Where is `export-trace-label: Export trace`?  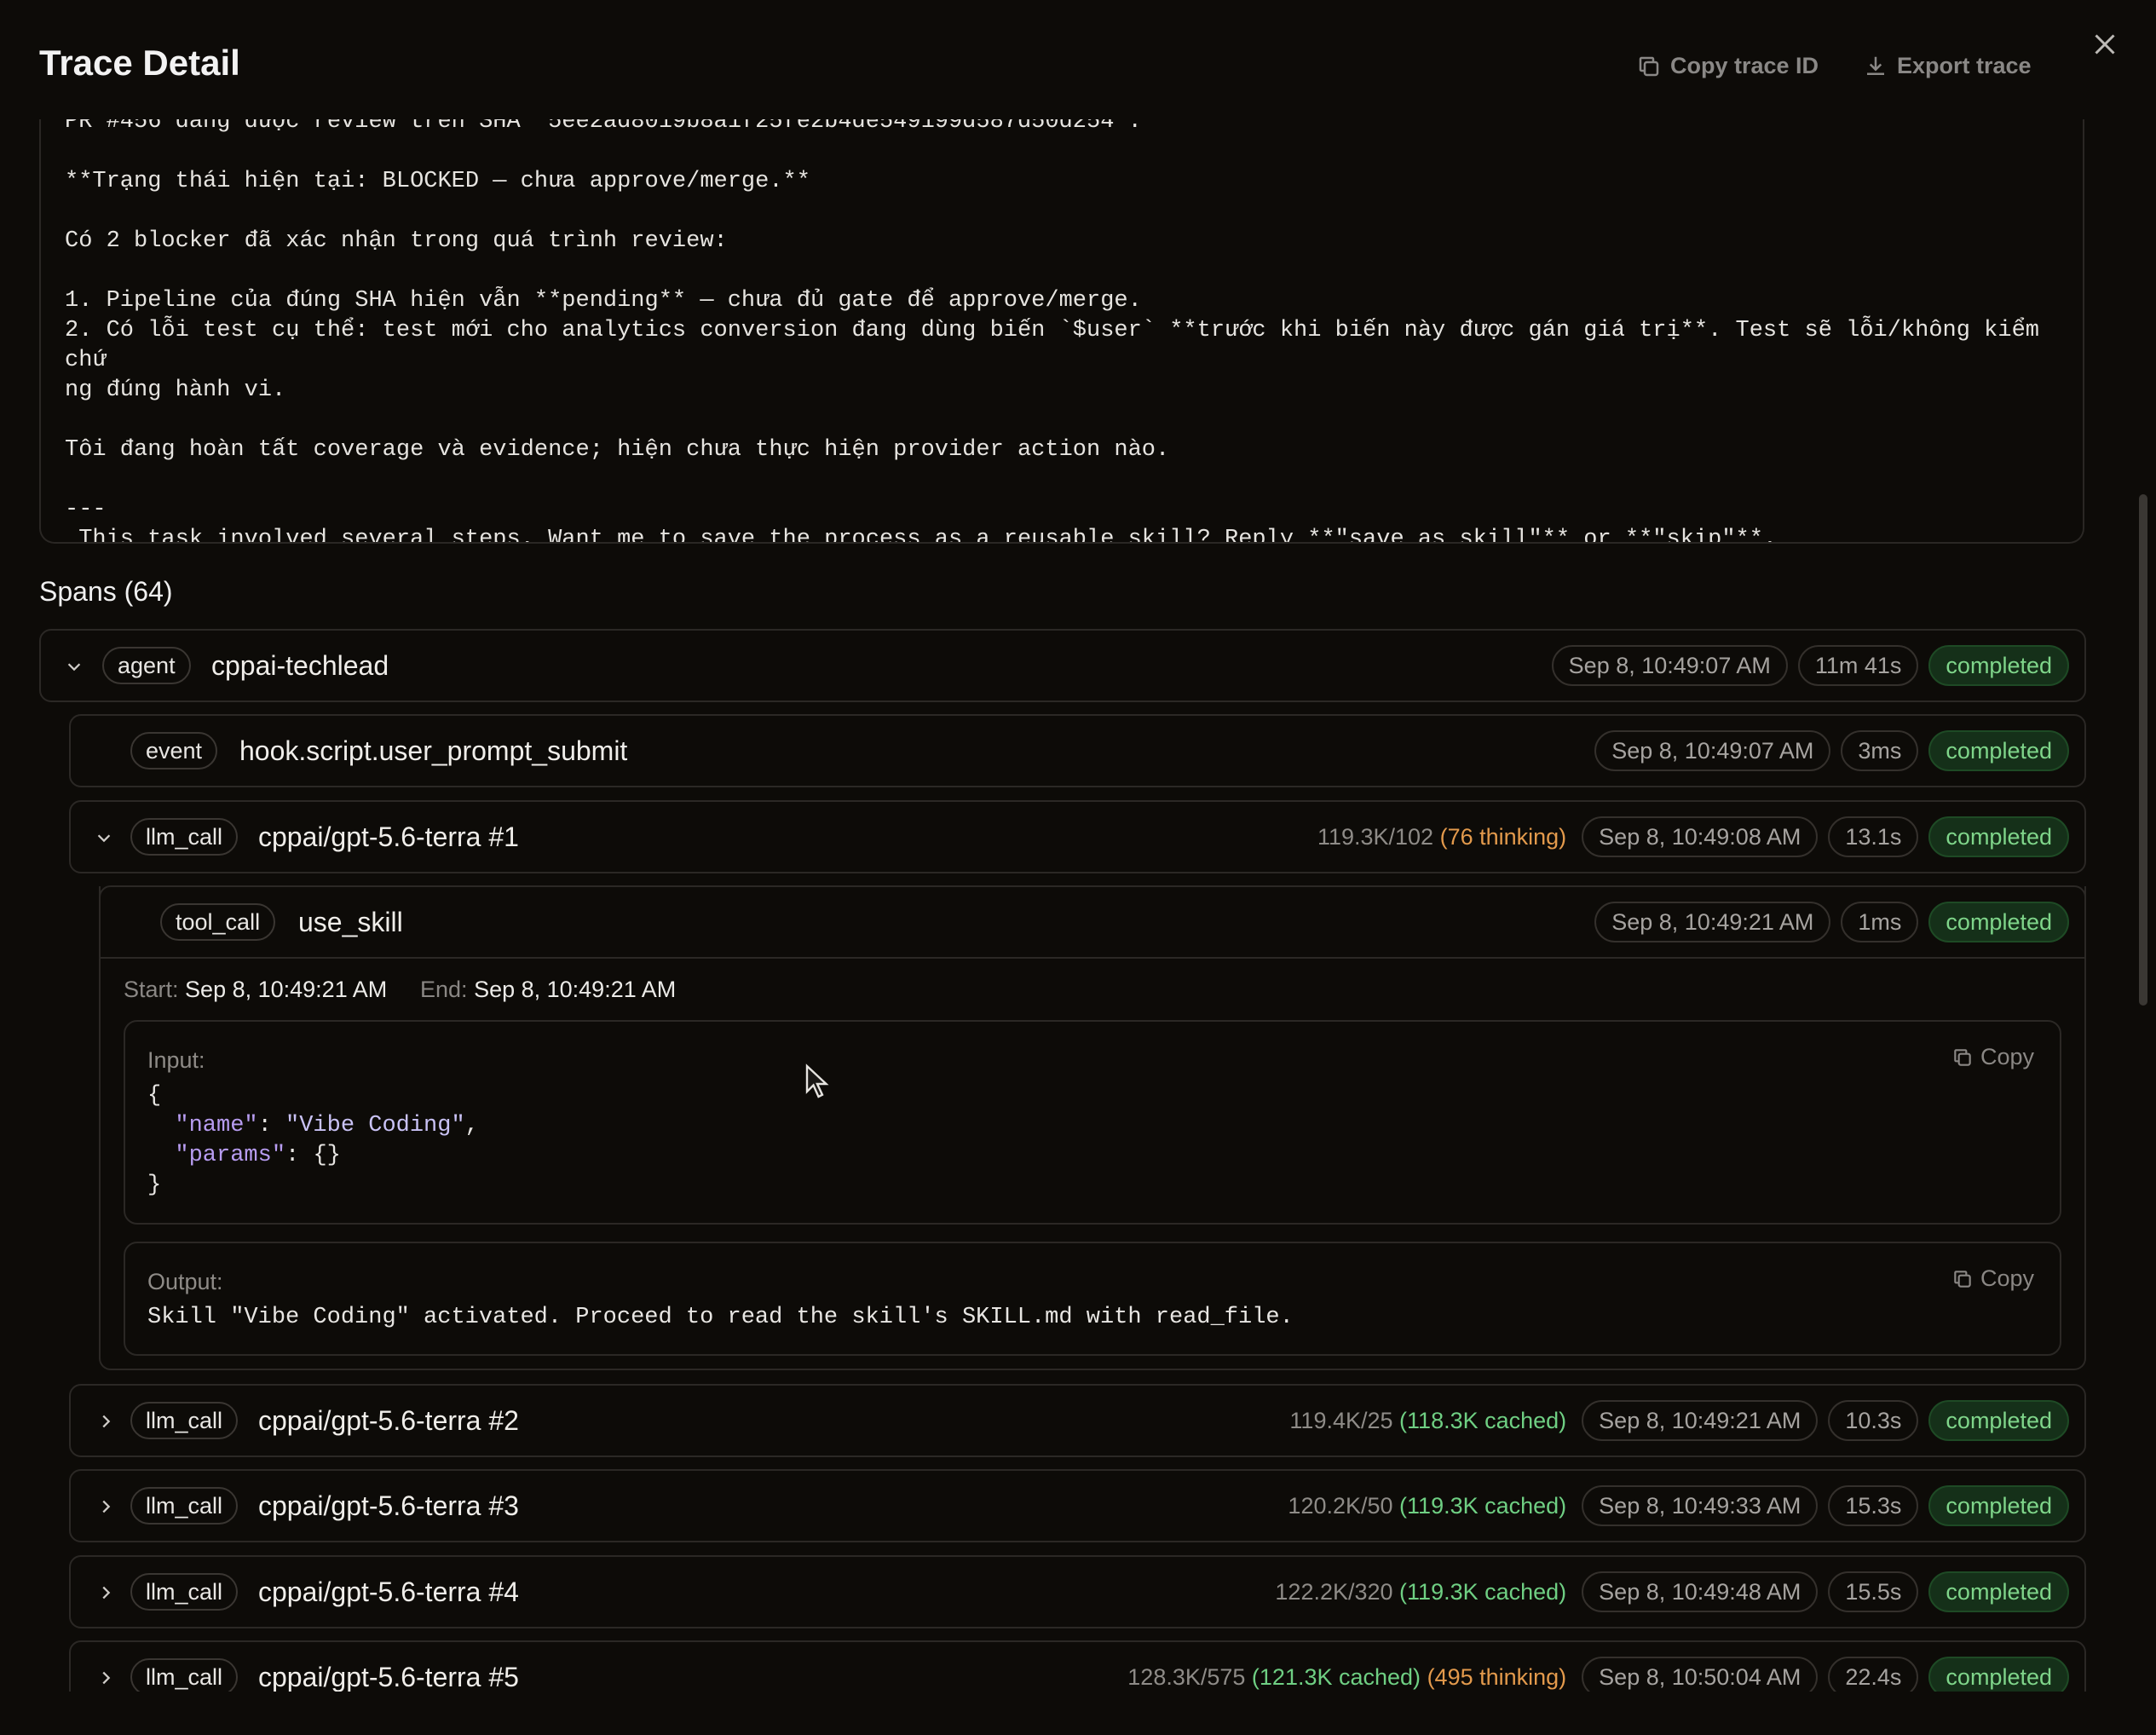
export-trace-label: Export trace is located at coordinates (1965, 65).